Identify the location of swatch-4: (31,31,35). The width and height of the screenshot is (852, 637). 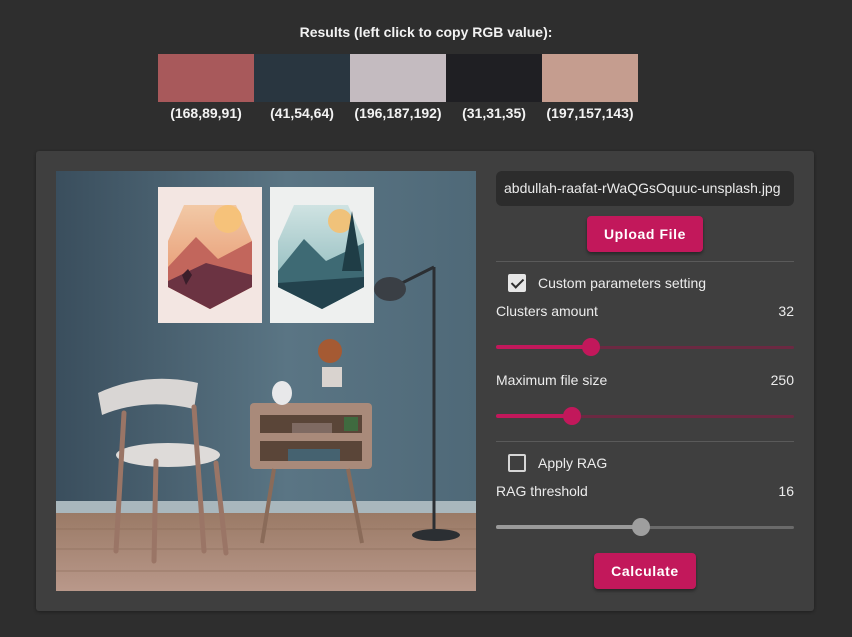
(494, 87).